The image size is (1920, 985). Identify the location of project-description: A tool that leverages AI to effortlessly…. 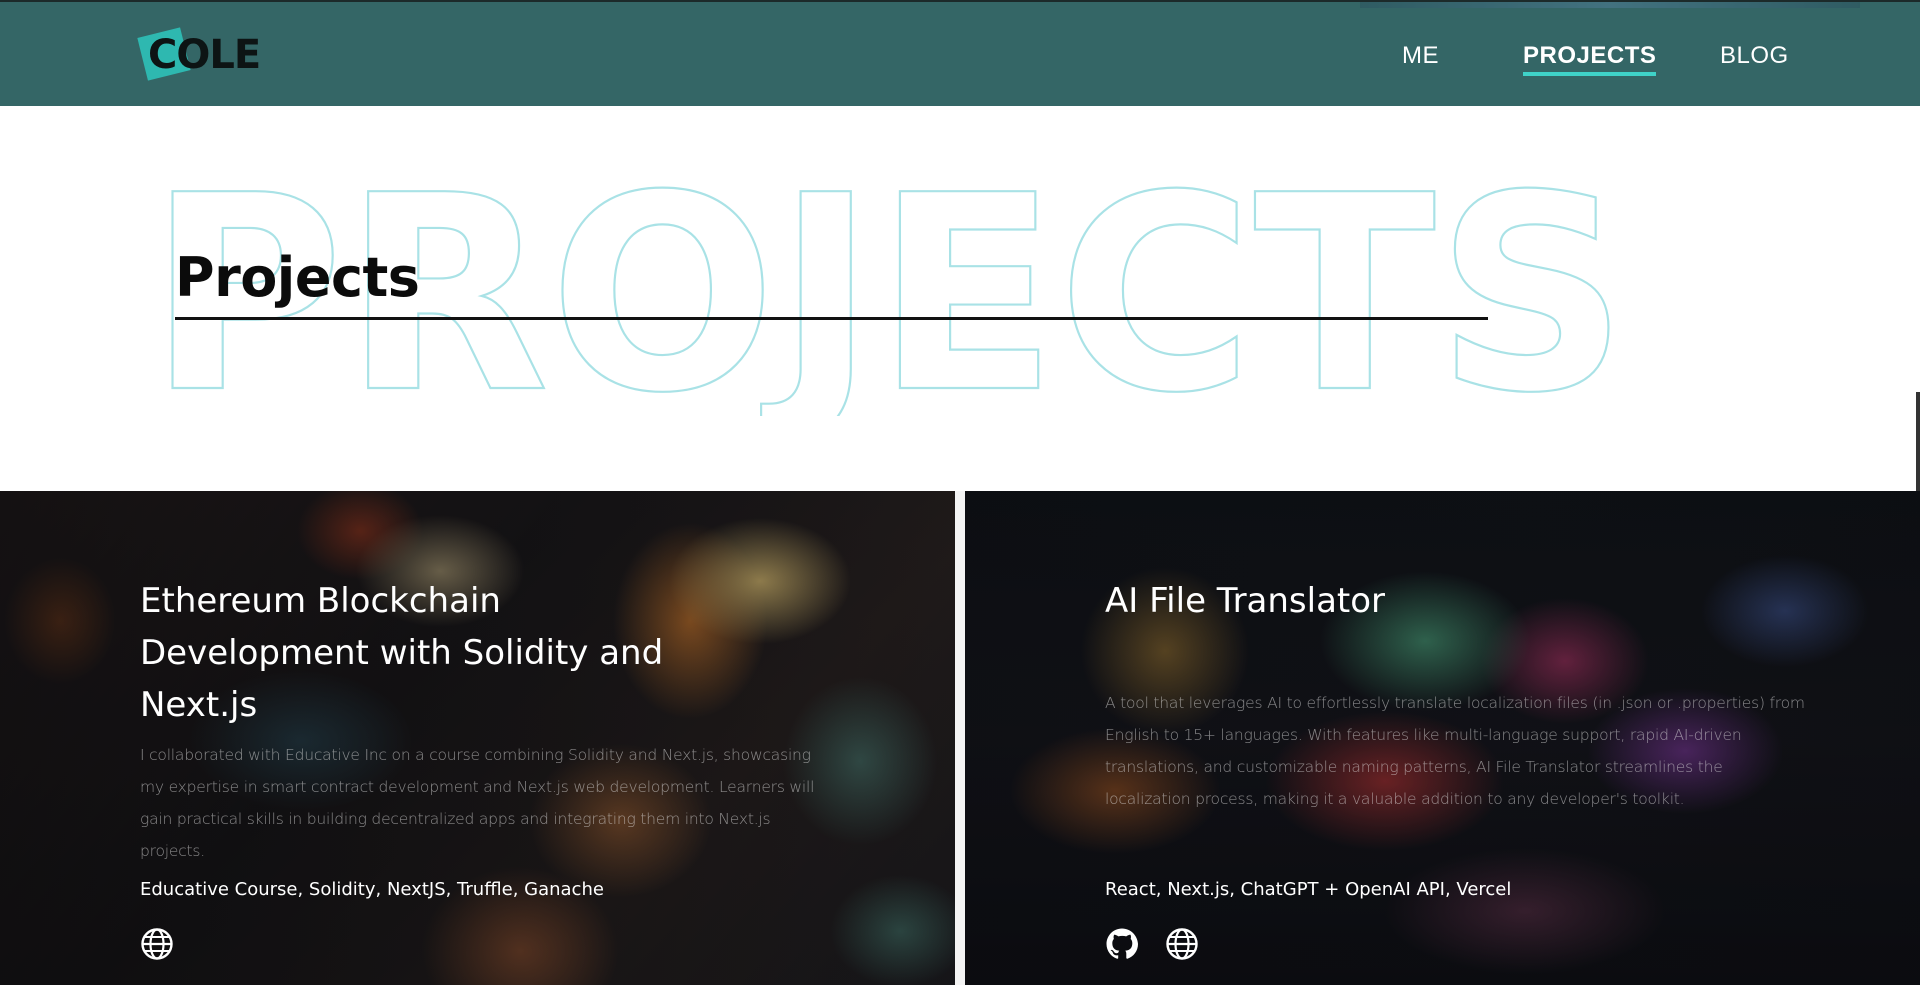
(1455, 751).